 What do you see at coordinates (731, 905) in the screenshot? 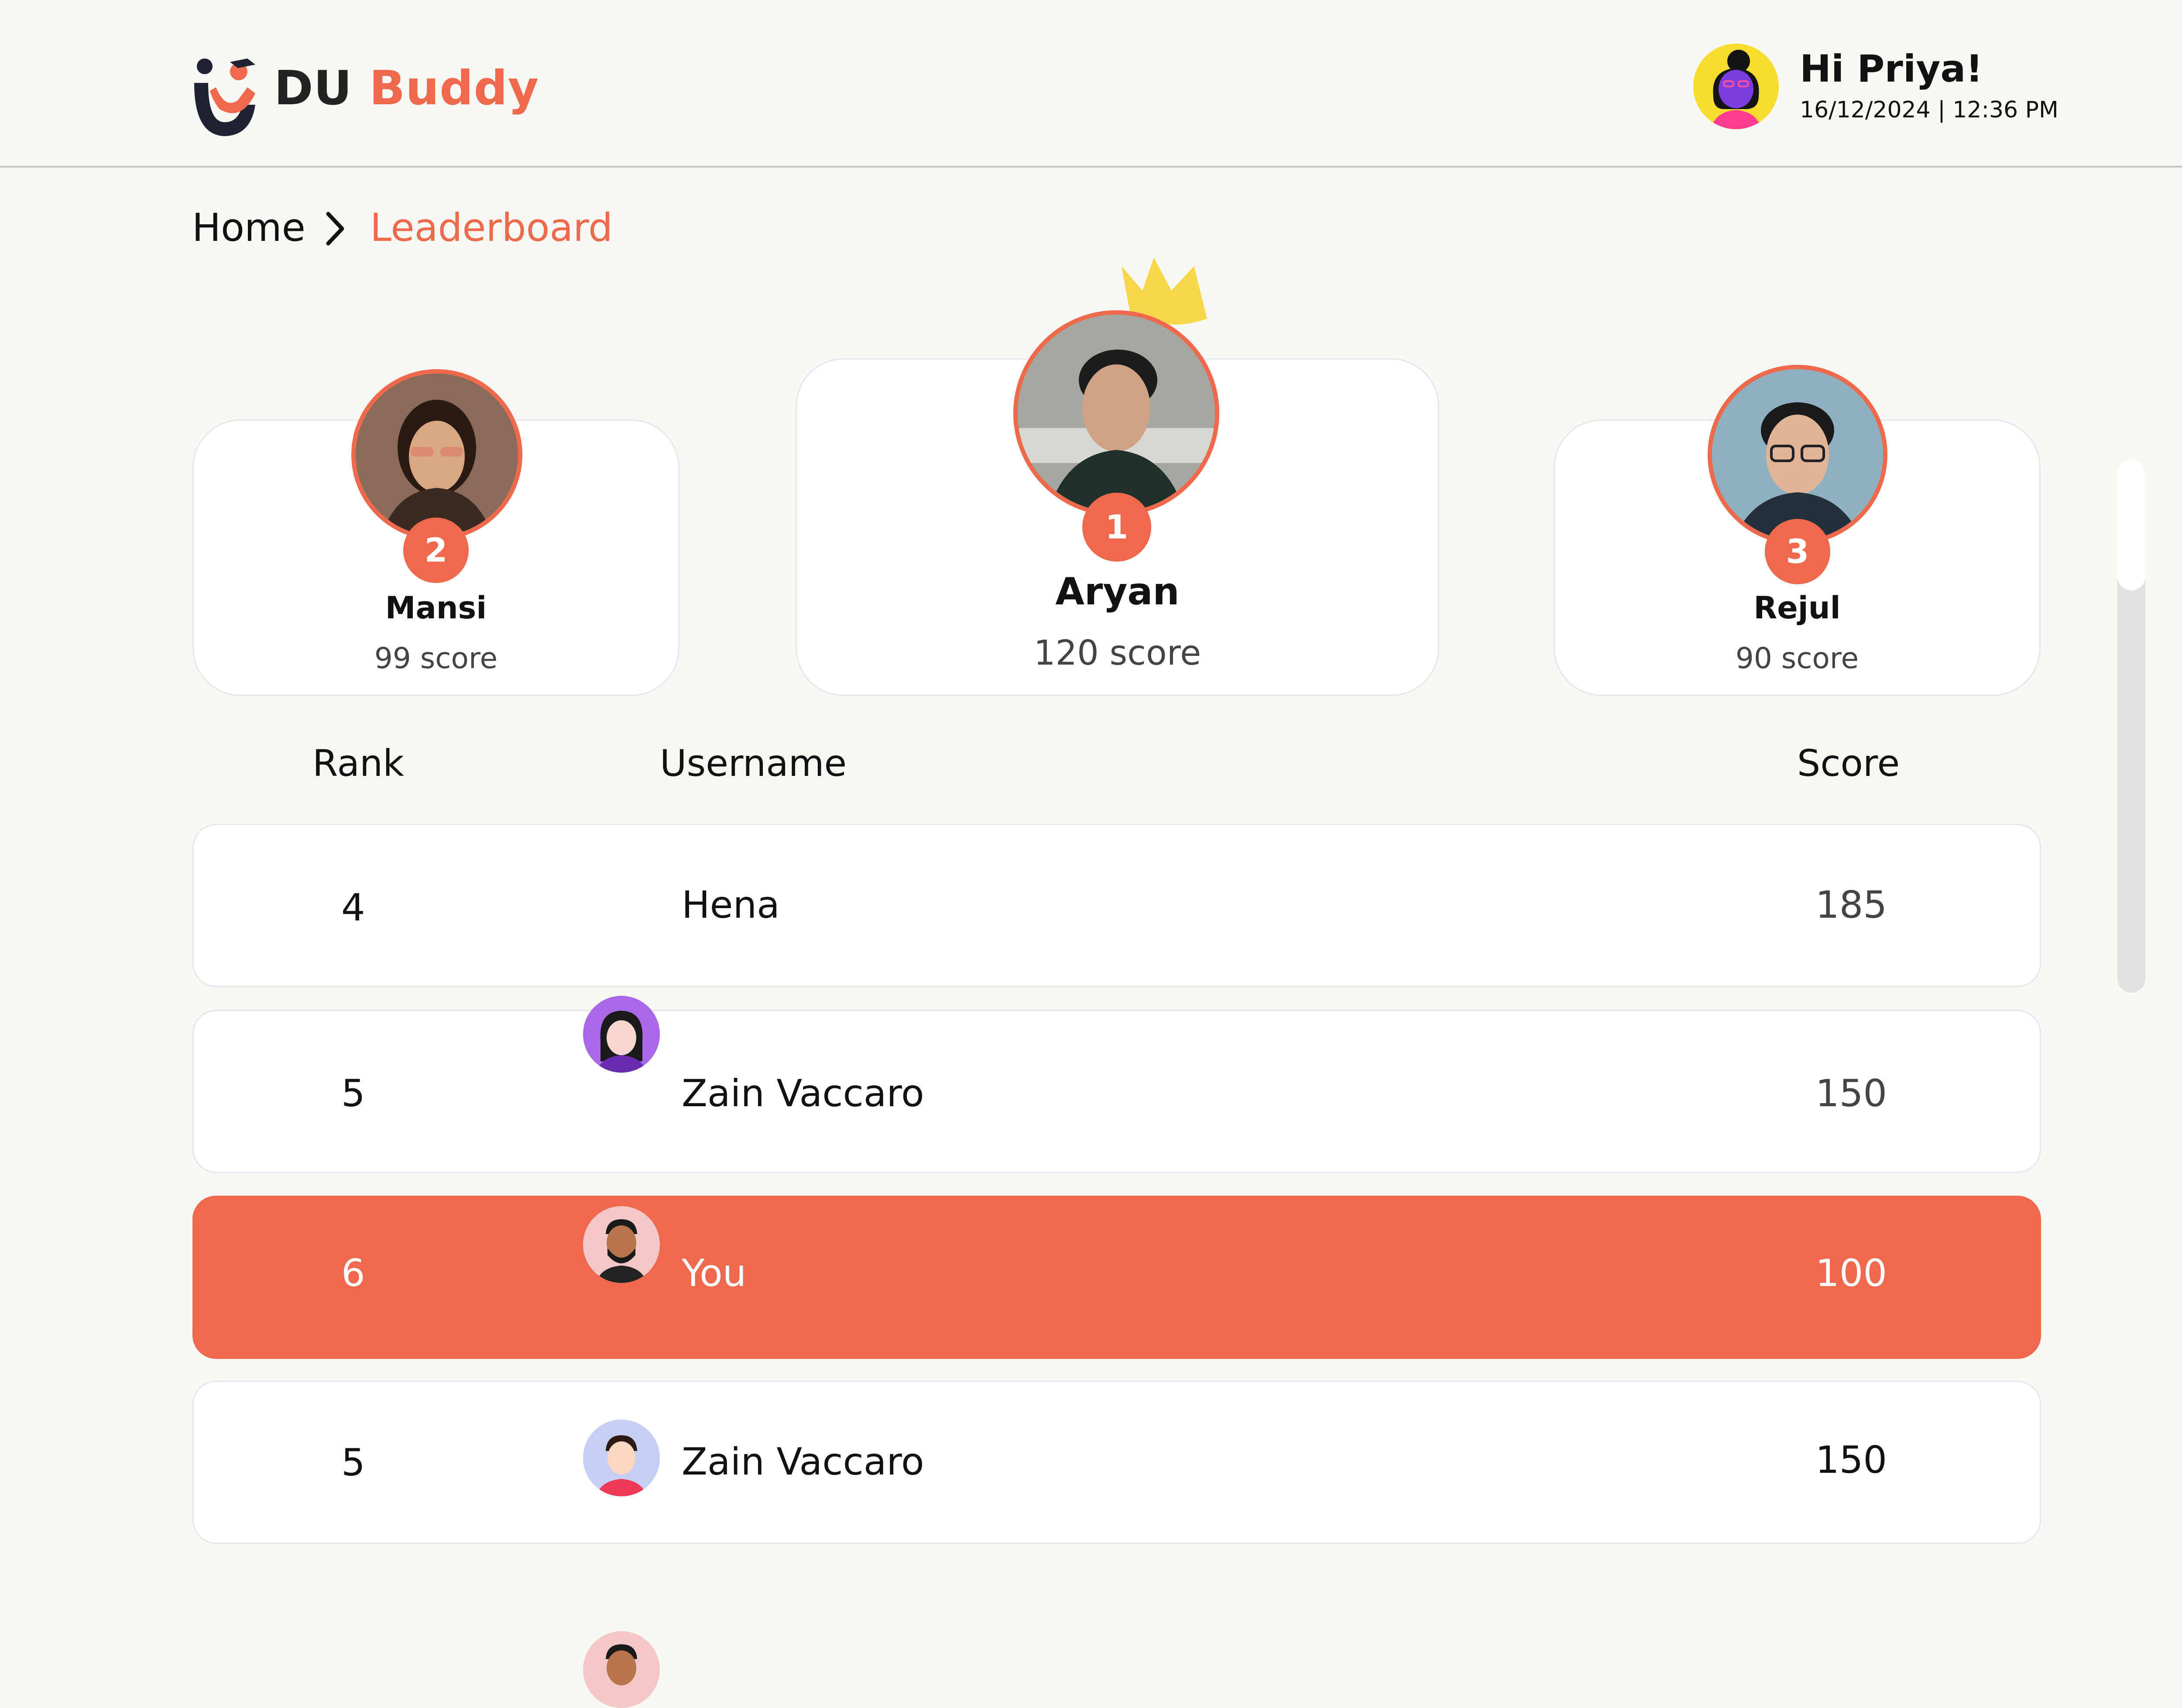
I see `row-username: Hena` at bounding box center [731, 905].